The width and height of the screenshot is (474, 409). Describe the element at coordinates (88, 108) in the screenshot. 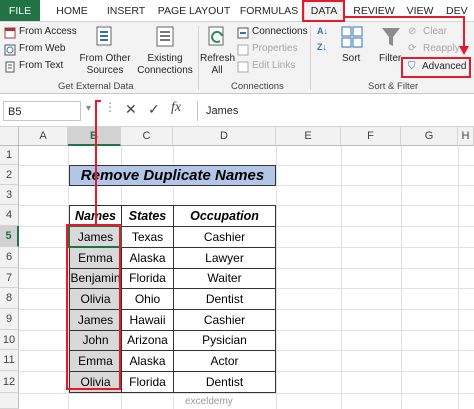

I see `name-box-dropdown-icon: ▾` at that location.